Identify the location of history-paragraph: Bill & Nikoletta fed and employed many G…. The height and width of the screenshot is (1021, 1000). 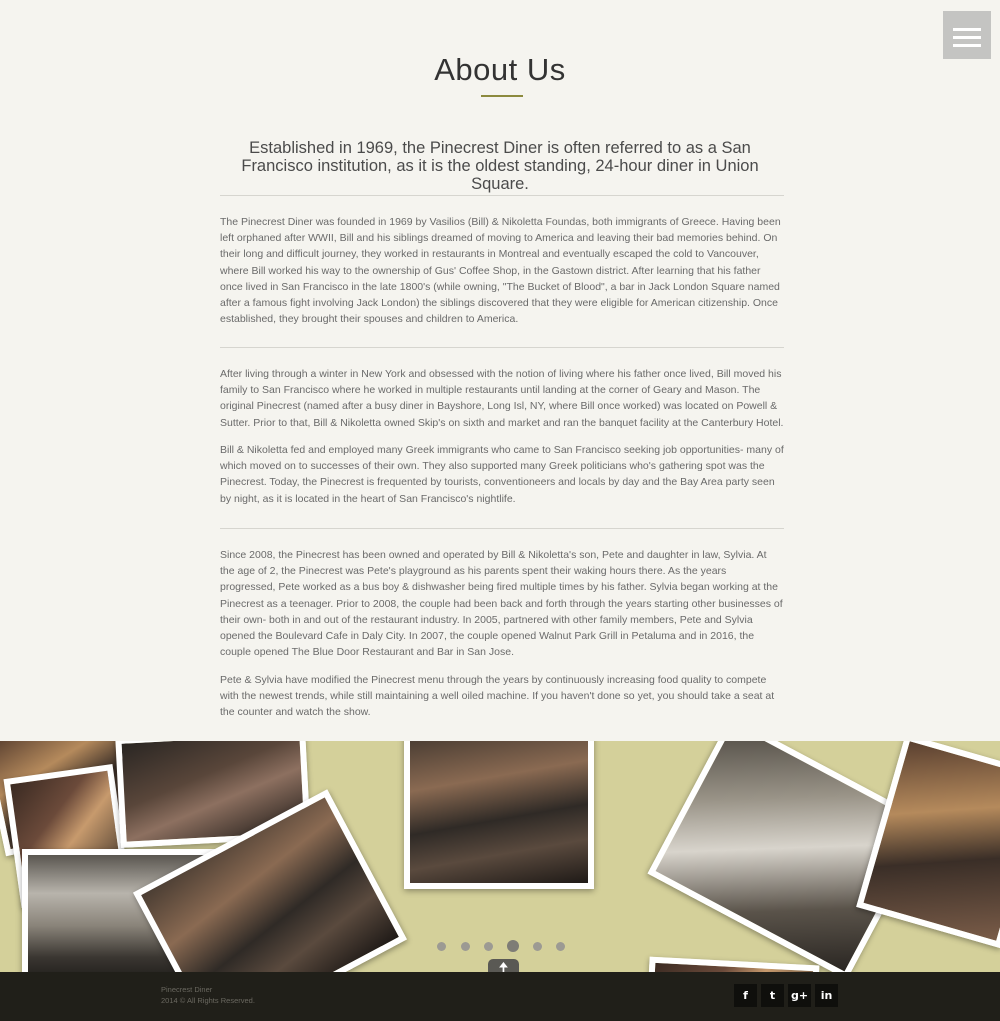
(502, 474).